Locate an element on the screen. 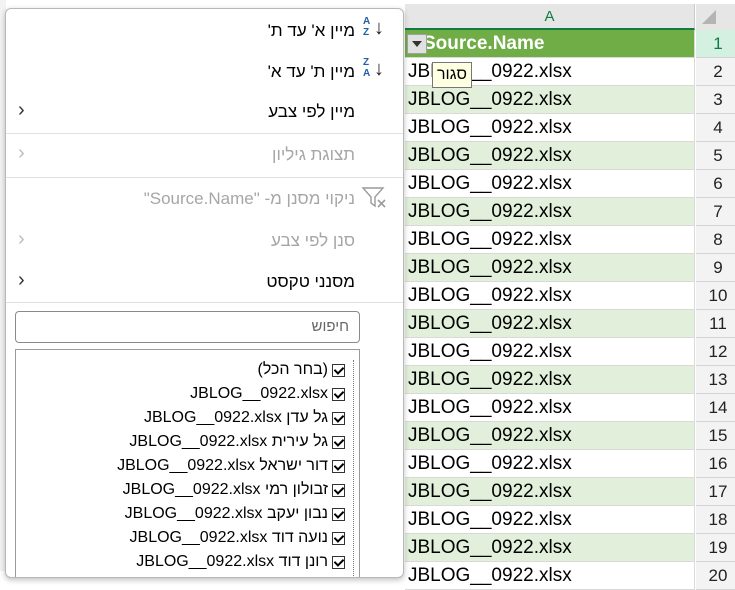  header-cell: Source.Name is located at coordinates (550, 44).